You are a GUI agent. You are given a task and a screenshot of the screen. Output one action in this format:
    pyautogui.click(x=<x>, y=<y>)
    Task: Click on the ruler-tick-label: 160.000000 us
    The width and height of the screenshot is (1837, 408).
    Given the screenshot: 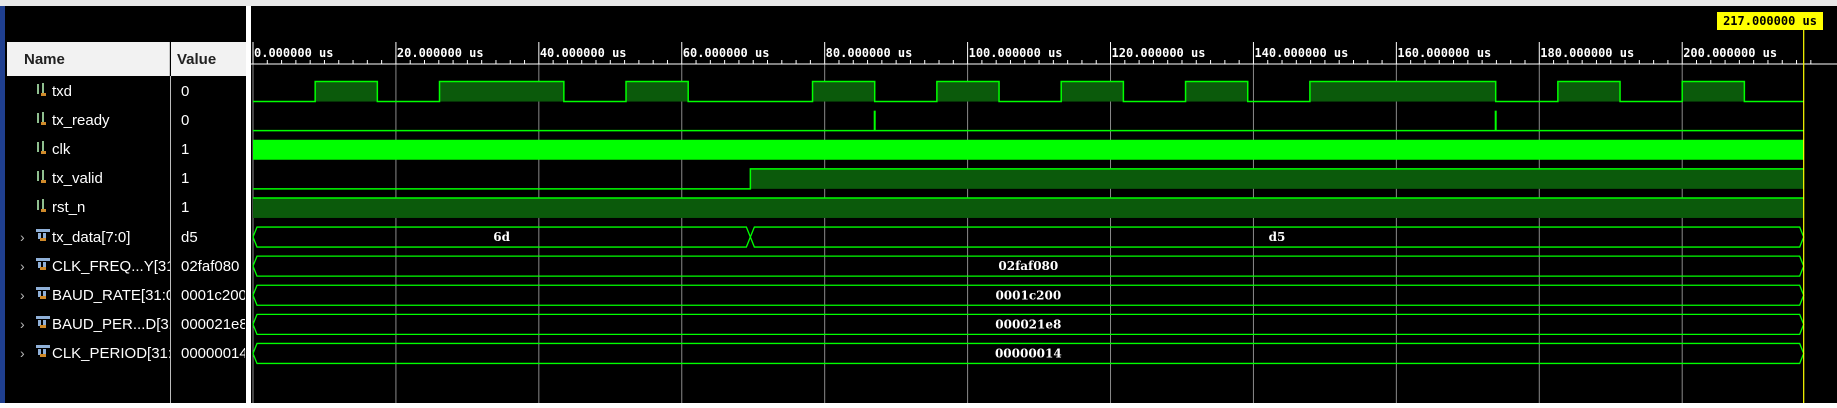 What is the action you would take?
    pyautogui.click(x=1444, y=53)
    